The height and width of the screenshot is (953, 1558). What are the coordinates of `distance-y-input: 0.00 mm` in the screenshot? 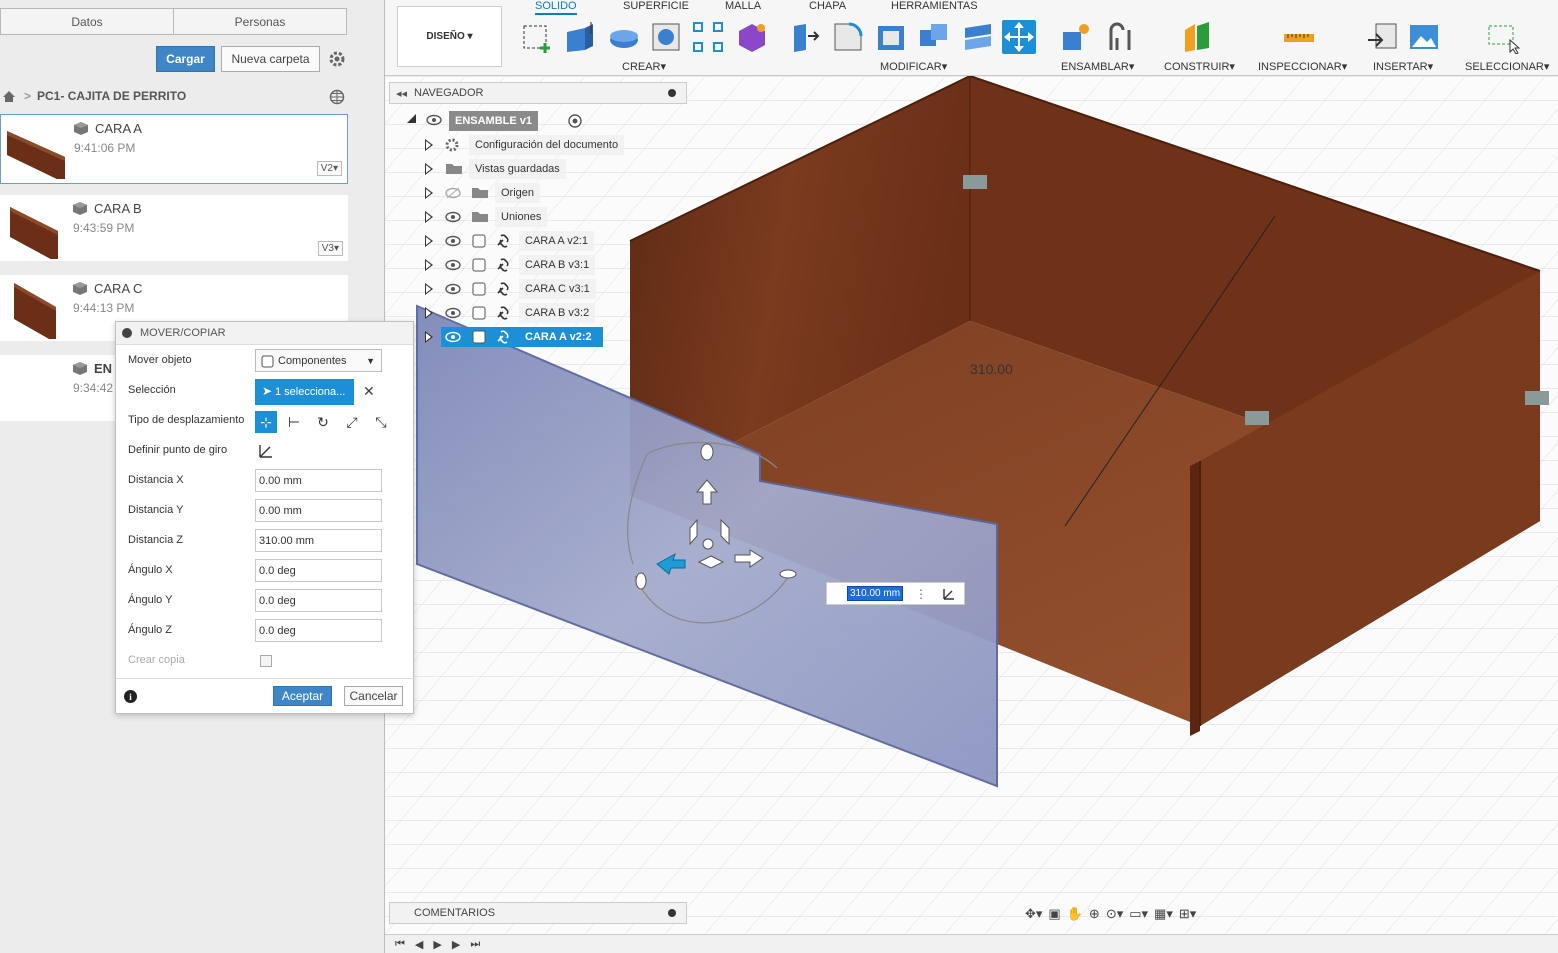 It's located at (318, 510).